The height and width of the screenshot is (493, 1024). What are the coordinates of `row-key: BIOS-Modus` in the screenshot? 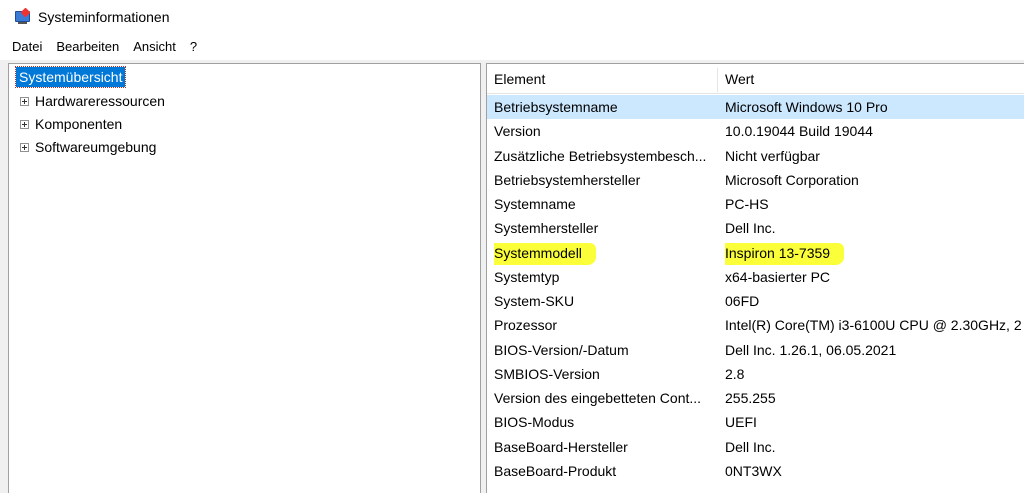 It's located at (534, 422).